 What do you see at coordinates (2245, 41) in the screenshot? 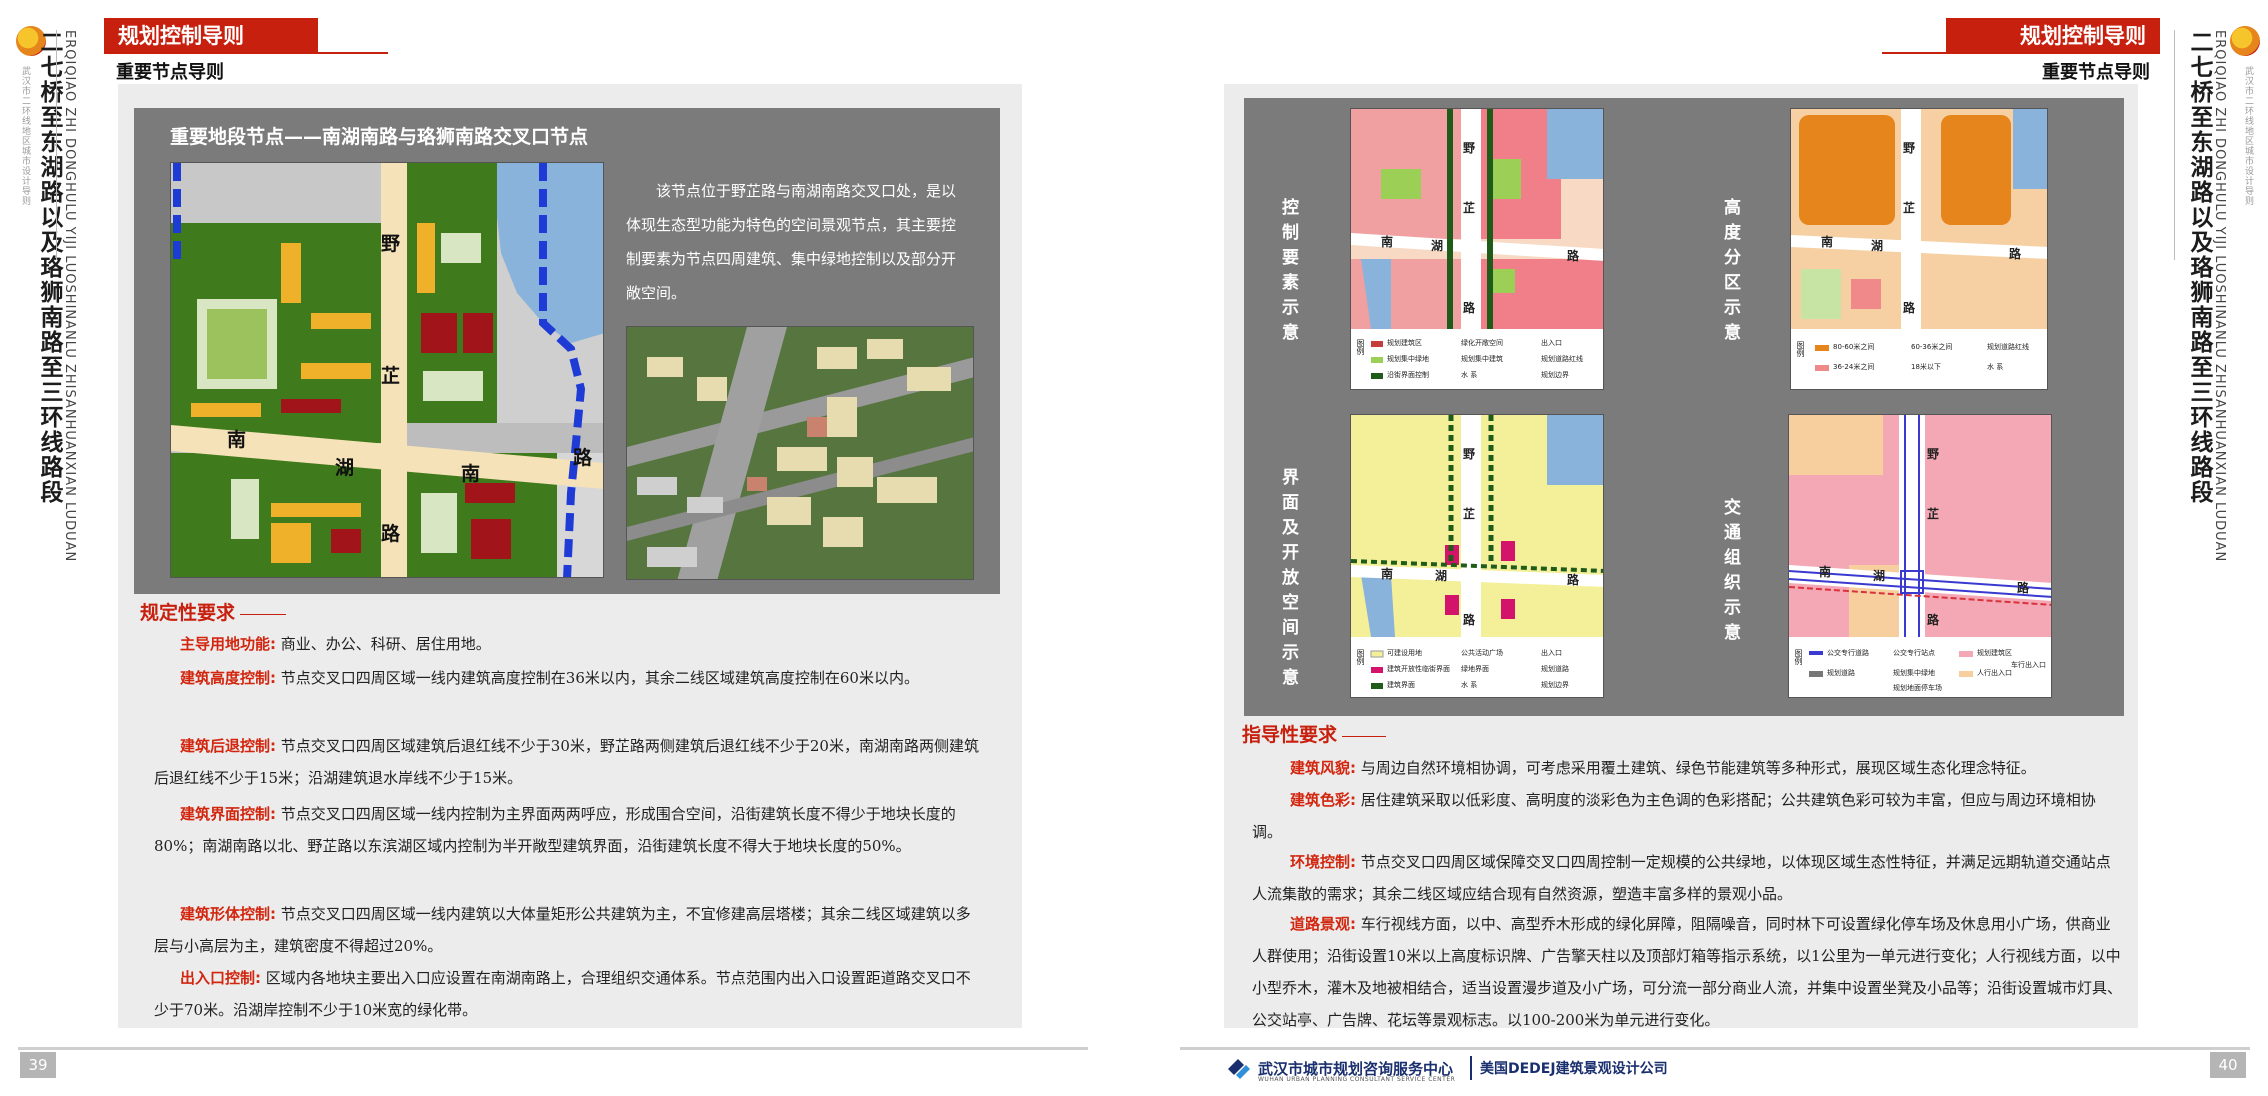
I see `logo-icon` at bounding box center [2245, 41].